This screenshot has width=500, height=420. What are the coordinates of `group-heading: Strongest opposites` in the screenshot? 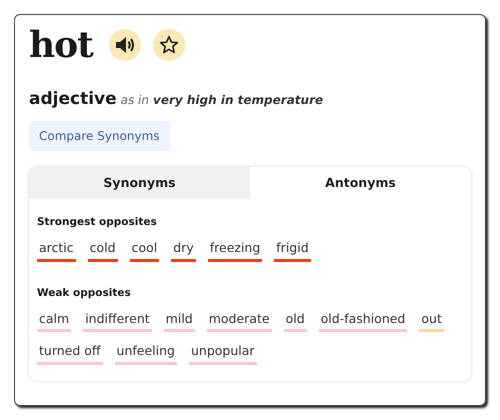 It's located at (97, 222).